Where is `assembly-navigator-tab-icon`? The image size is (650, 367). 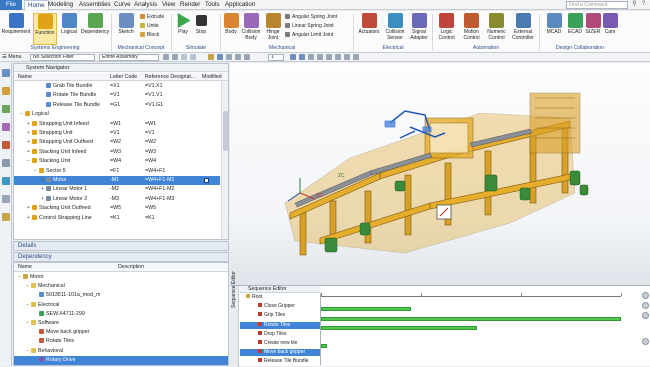 assembly-navigator-tab-icon is located at coordinates (6, 91).